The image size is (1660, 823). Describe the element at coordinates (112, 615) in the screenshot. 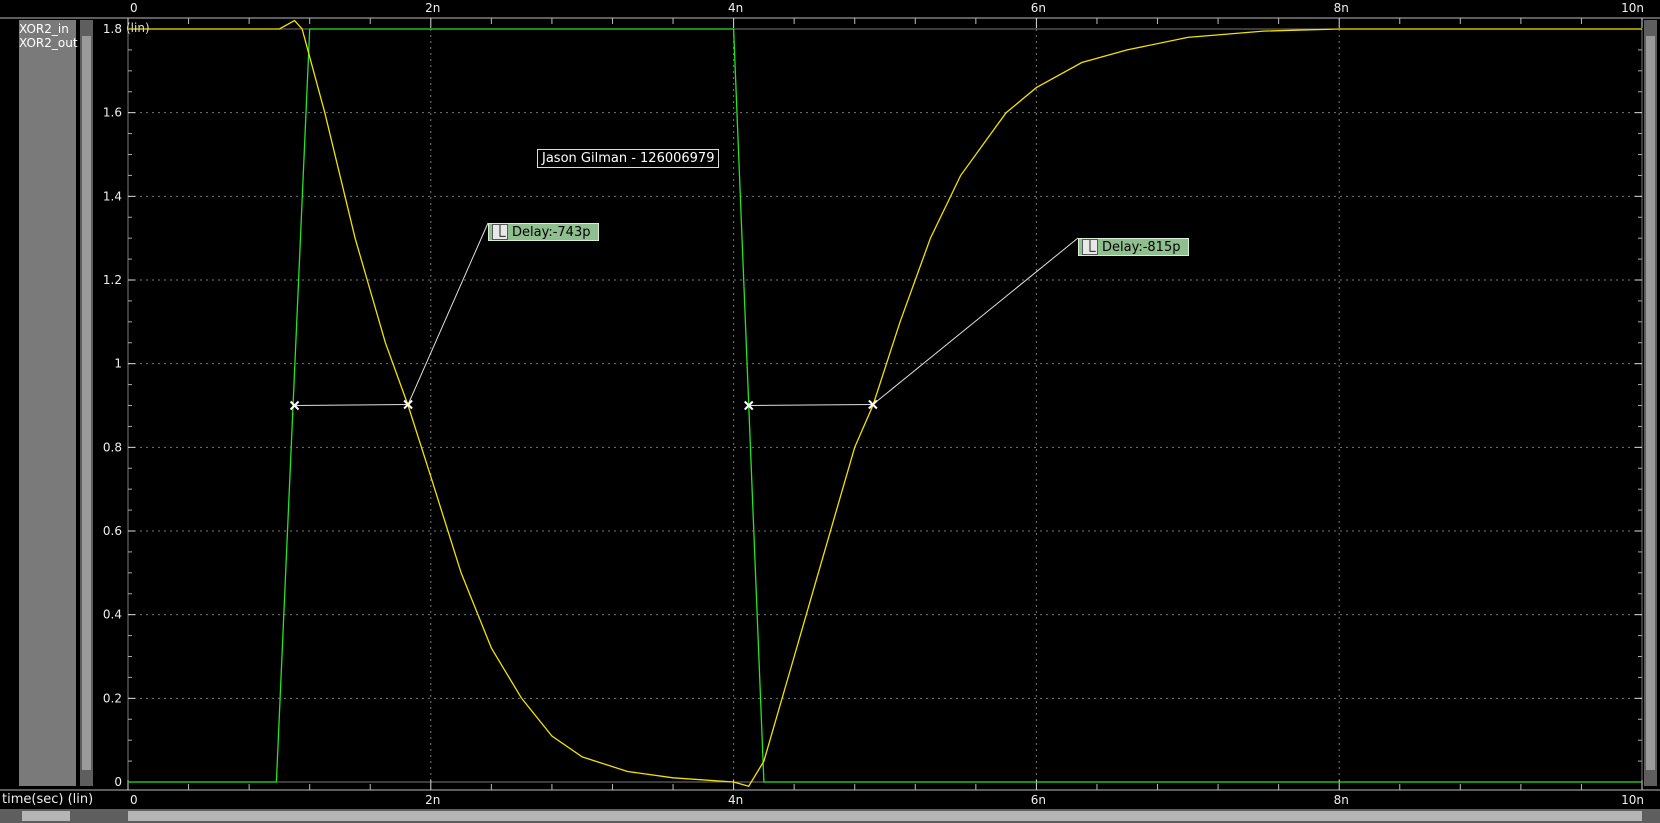

I see `y-tick-label: 0.4` at that location.